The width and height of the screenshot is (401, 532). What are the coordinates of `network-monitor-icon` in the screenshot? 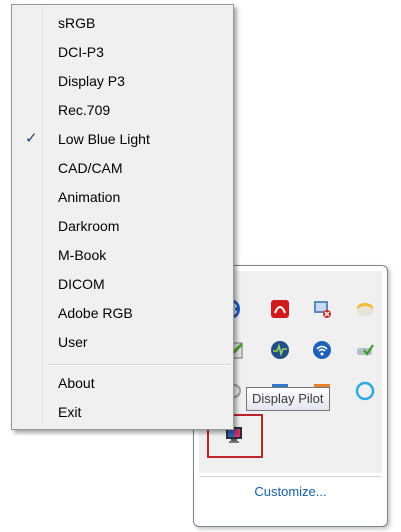 It's located at (322, 309).